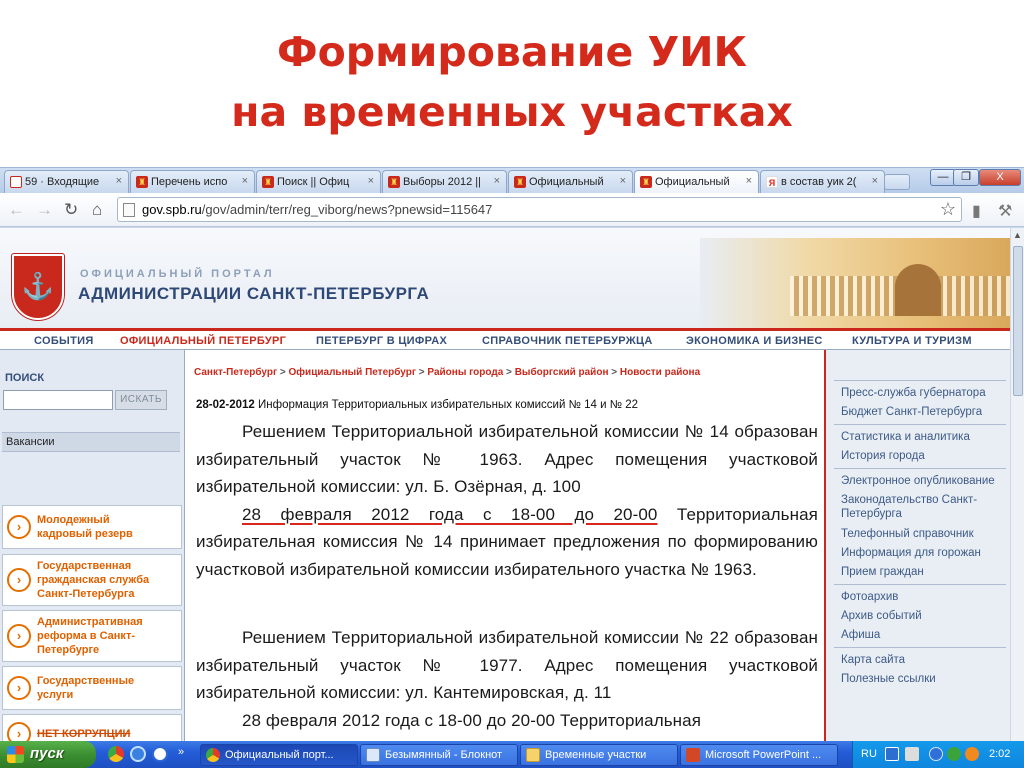 The image size is (1024, 768). Describe the element at coordinates (912, 754) in the screenshot. I see `network-icon` at that location.